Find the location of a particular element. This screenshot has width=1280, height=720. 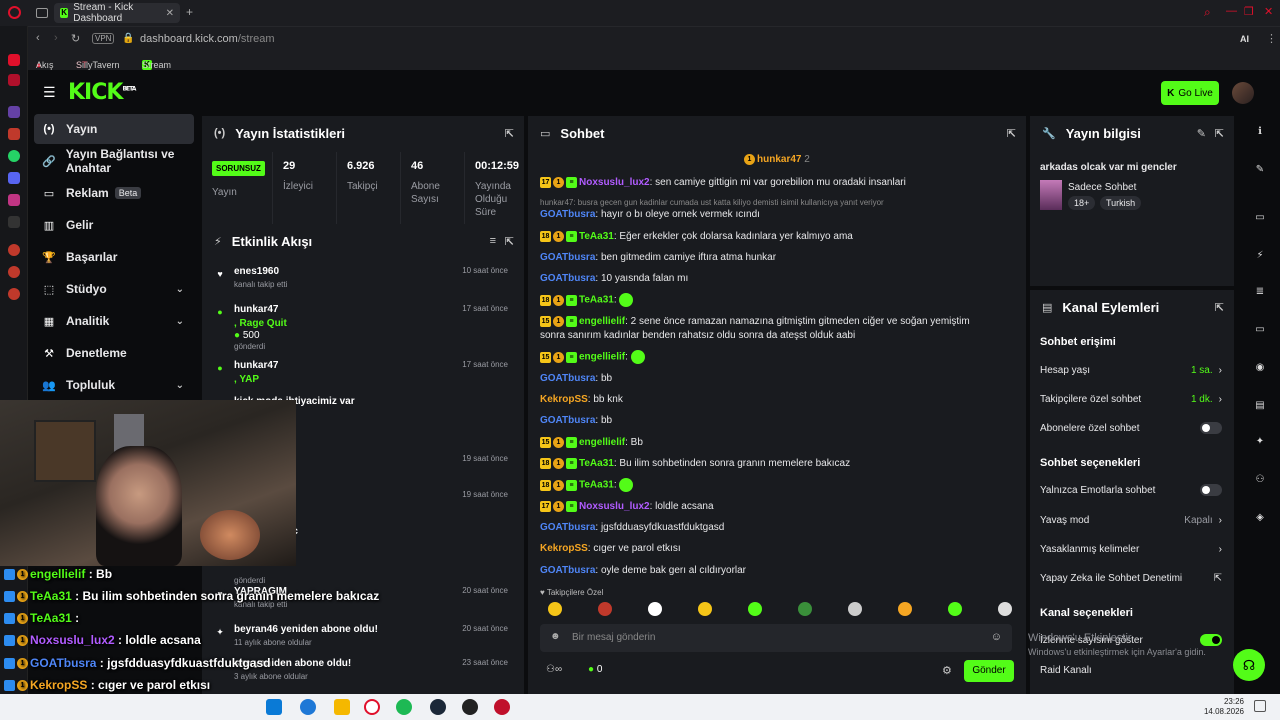

chat-message: 15 1 ≡ engellielif: Bb is located at coordinates (779, 443).